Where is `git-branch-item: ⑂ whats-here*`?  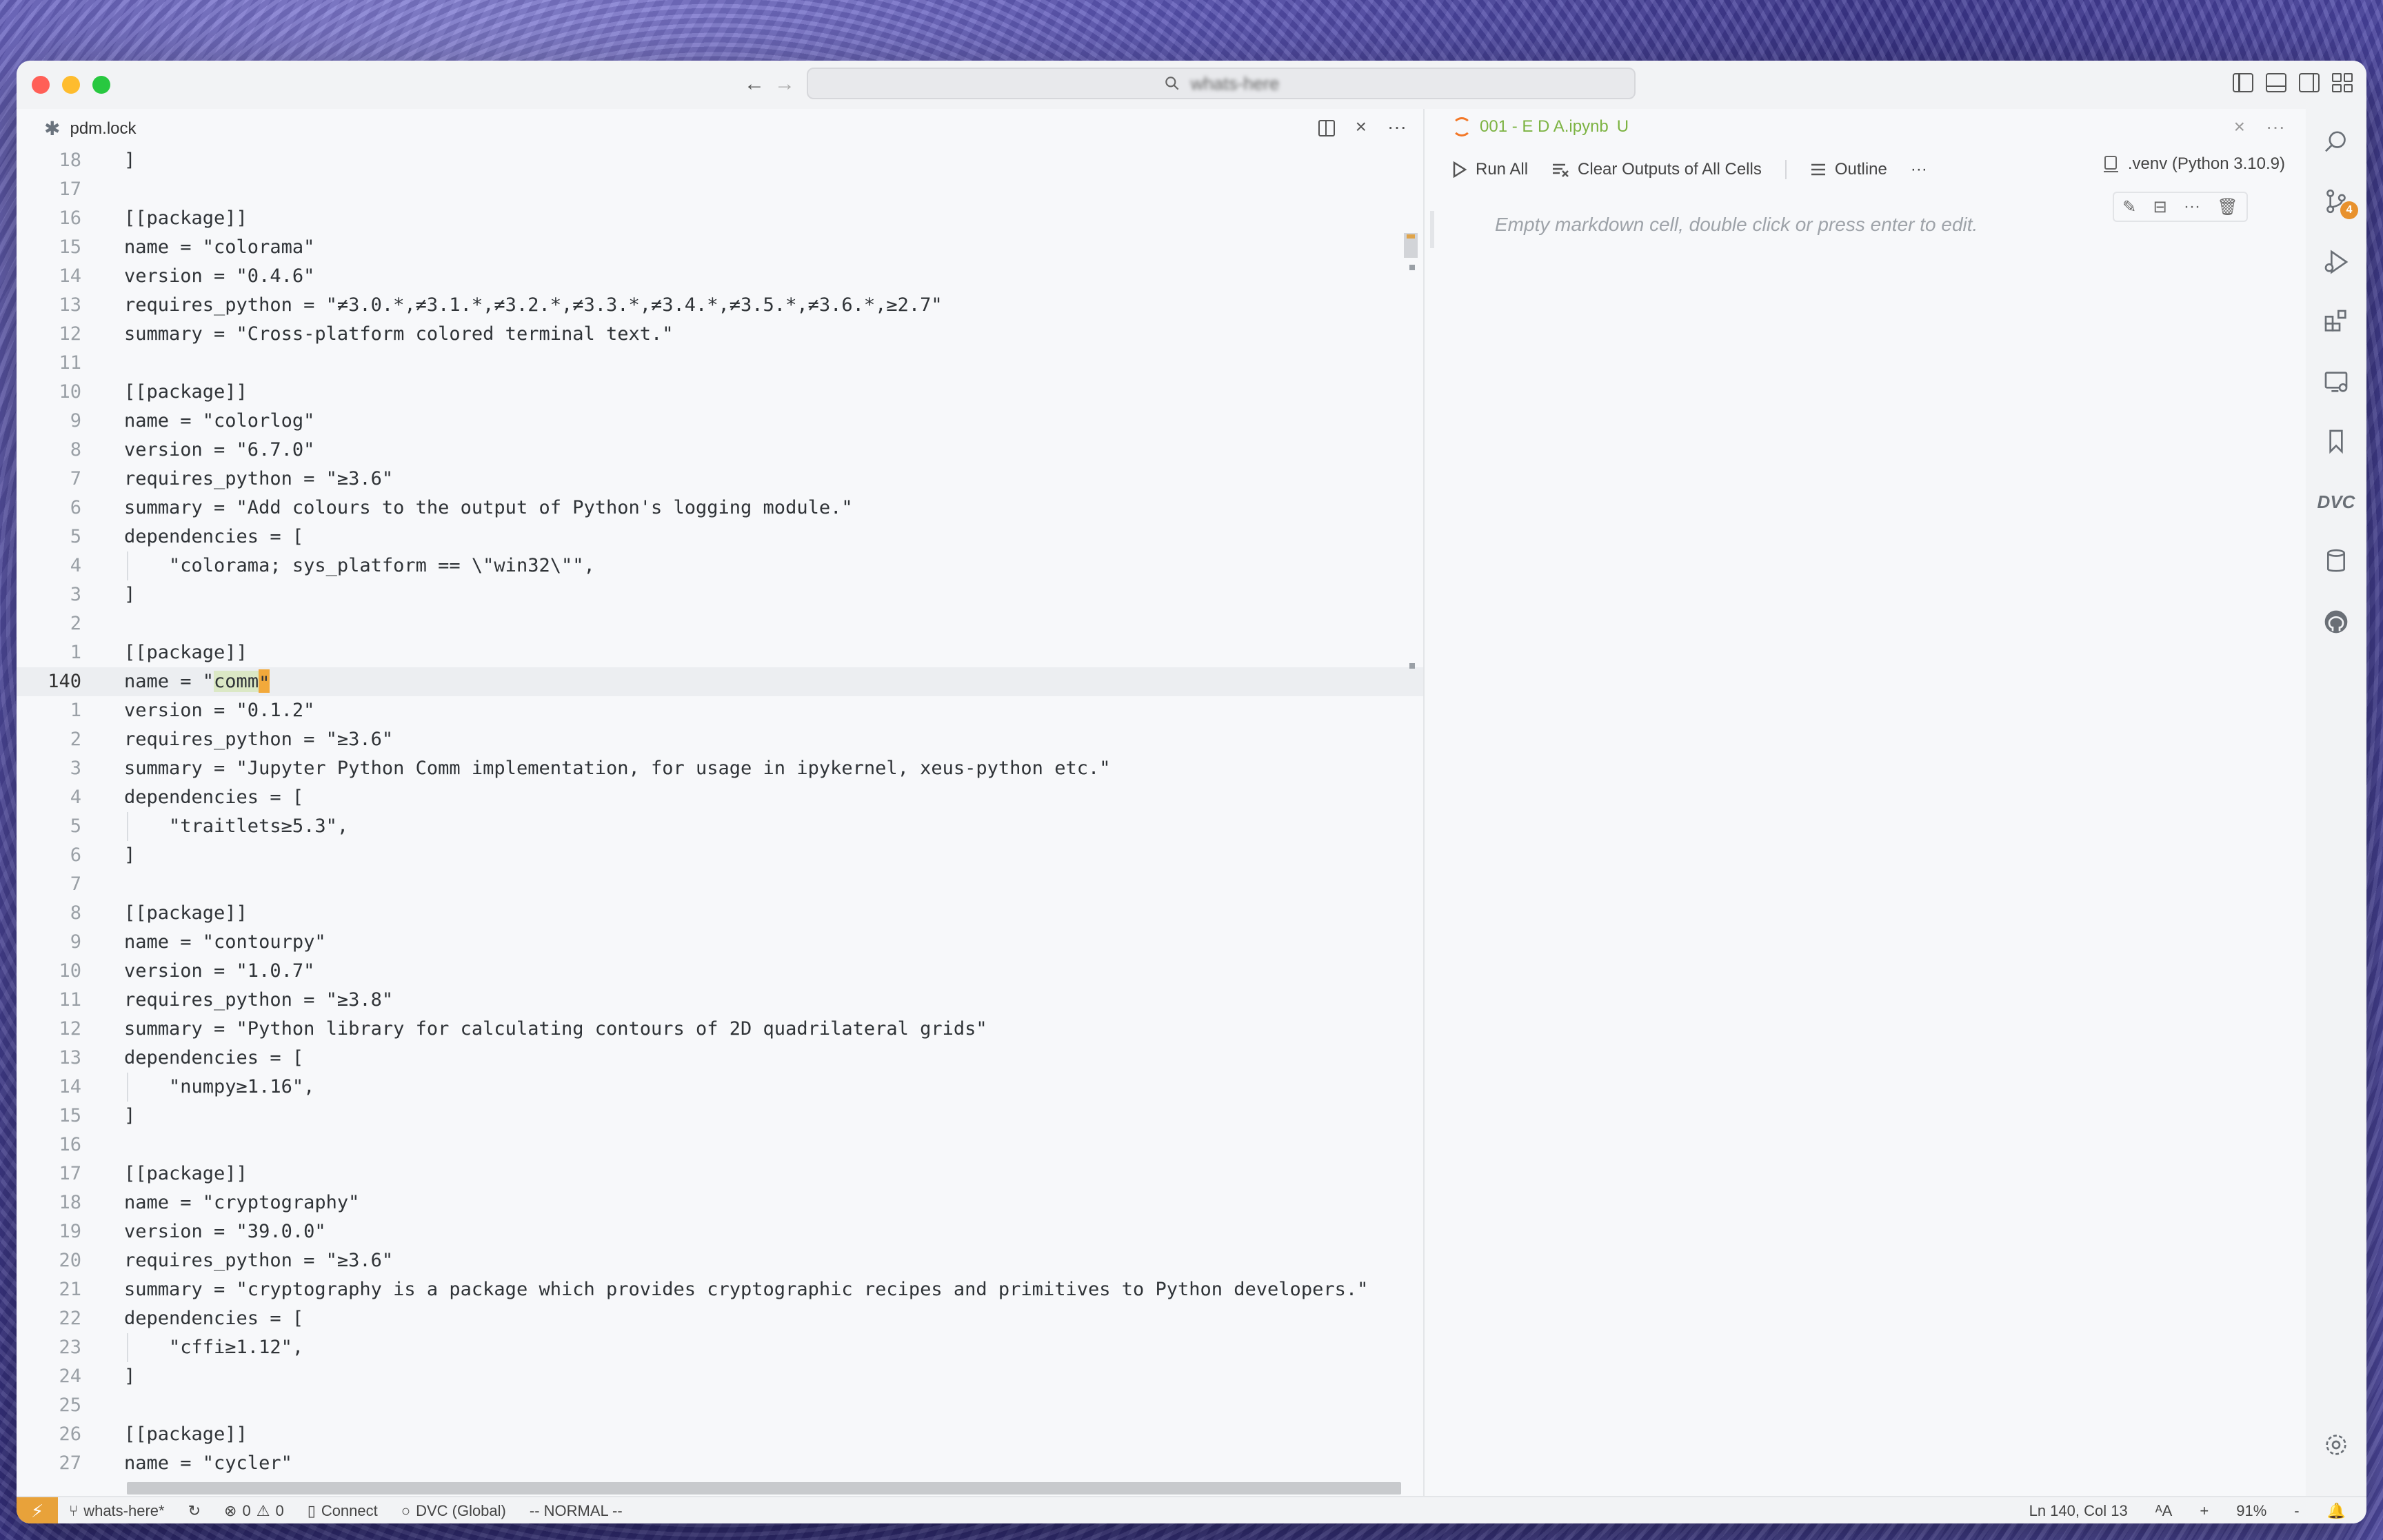
git-branch-item: ⑂ whats-here* is located at coordinates (117, 1511).